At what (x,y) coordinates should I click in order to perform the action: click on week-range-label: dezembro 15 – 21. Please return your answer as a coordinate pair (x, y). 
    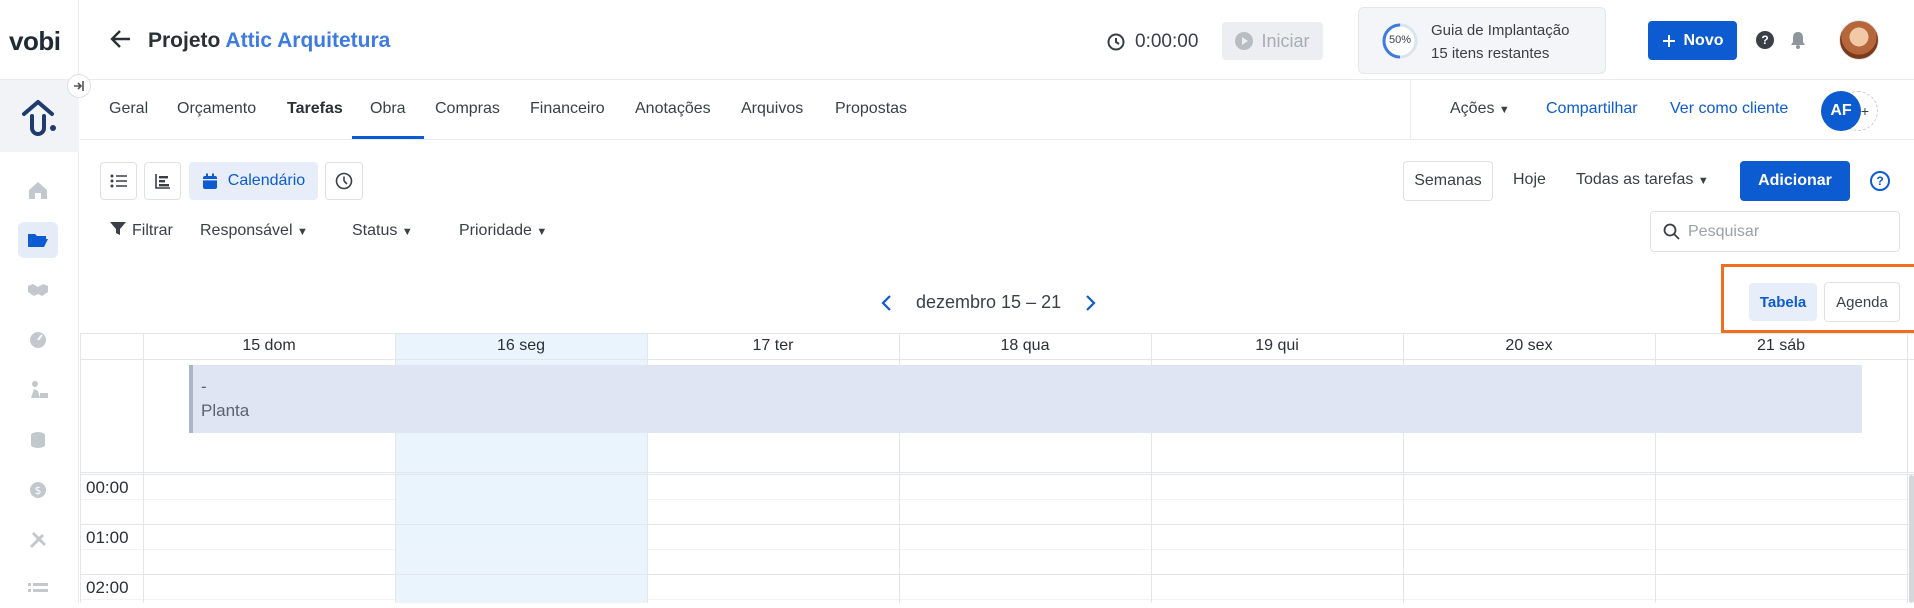
    Looking at the image, I should click on (989, 302).